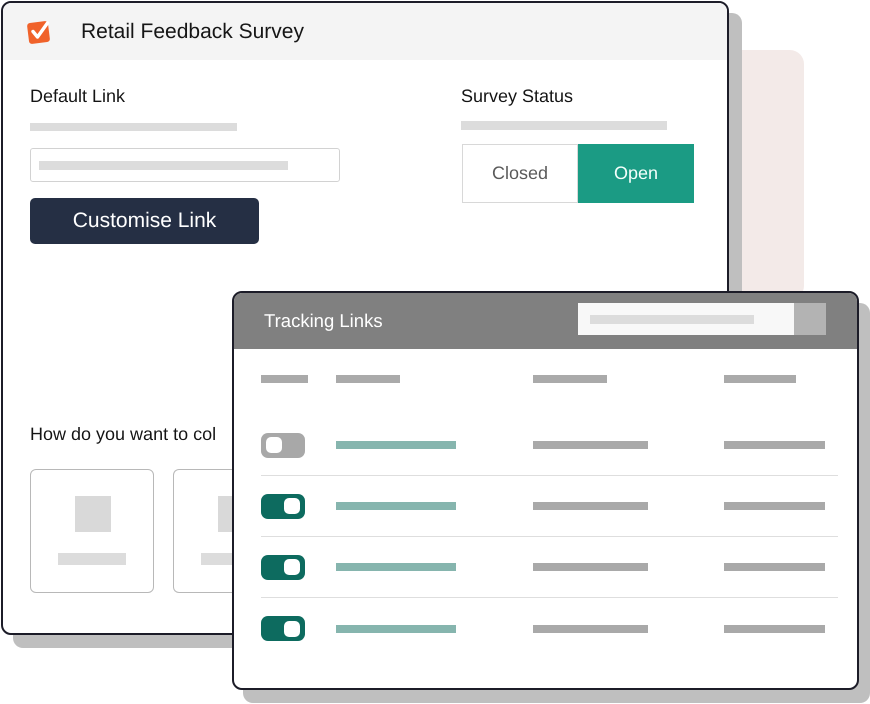 The width and height of the screenshot is (870, 704). I want to click on checkmark-logo-icon, so click(39, 31).